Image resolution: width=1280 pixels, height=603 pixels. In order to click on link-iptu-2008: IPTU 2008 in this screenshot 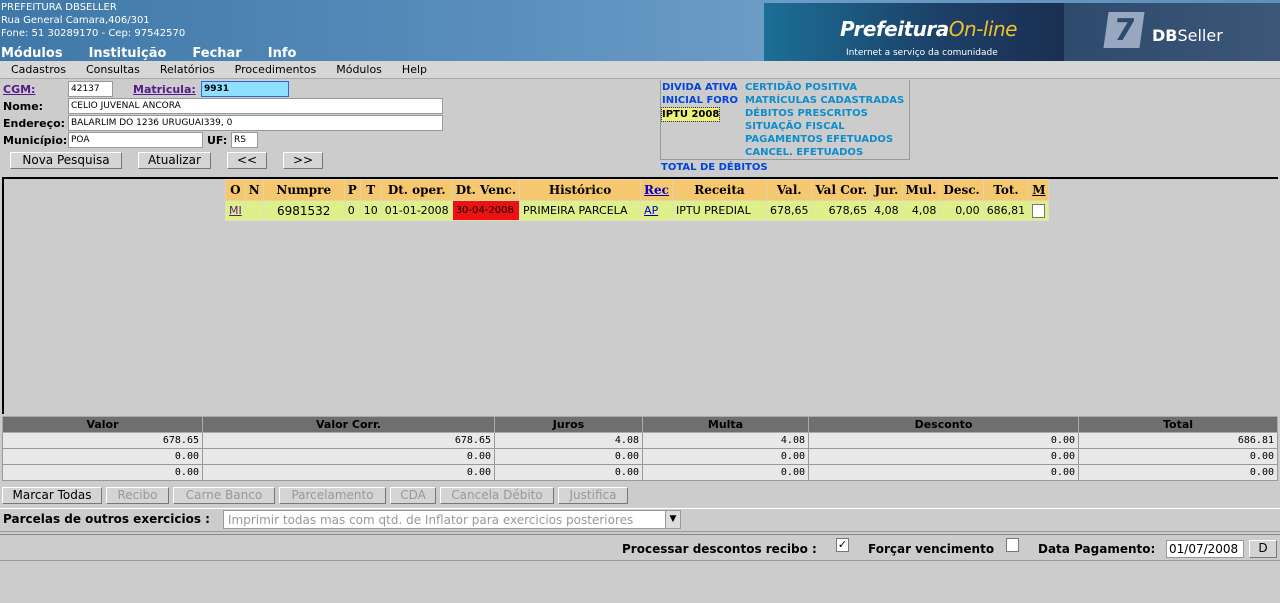, I will do `click(690, 114)`.